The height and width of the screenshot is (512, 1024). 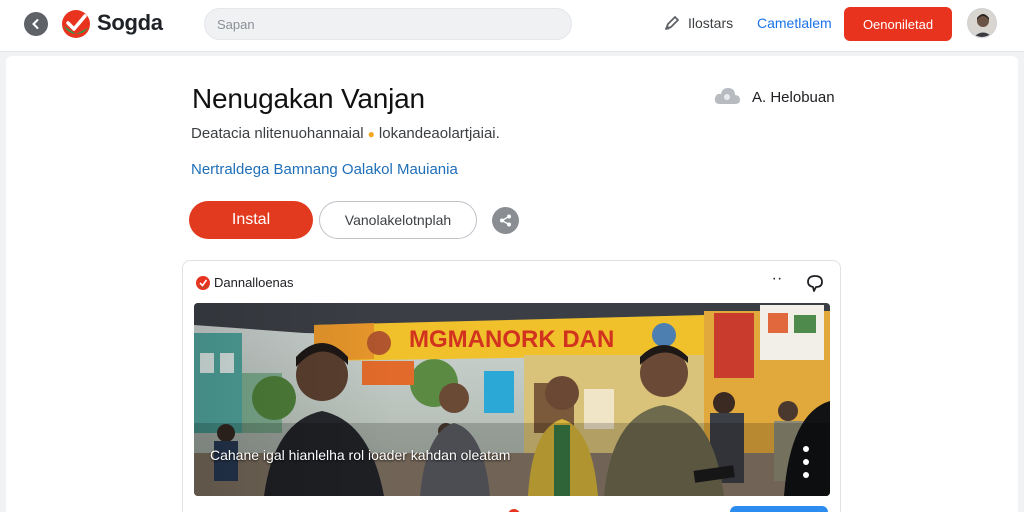 I want to click on subtitle-part-1: Deatacia nlitenuohannaial, so click(x=277, y=133).